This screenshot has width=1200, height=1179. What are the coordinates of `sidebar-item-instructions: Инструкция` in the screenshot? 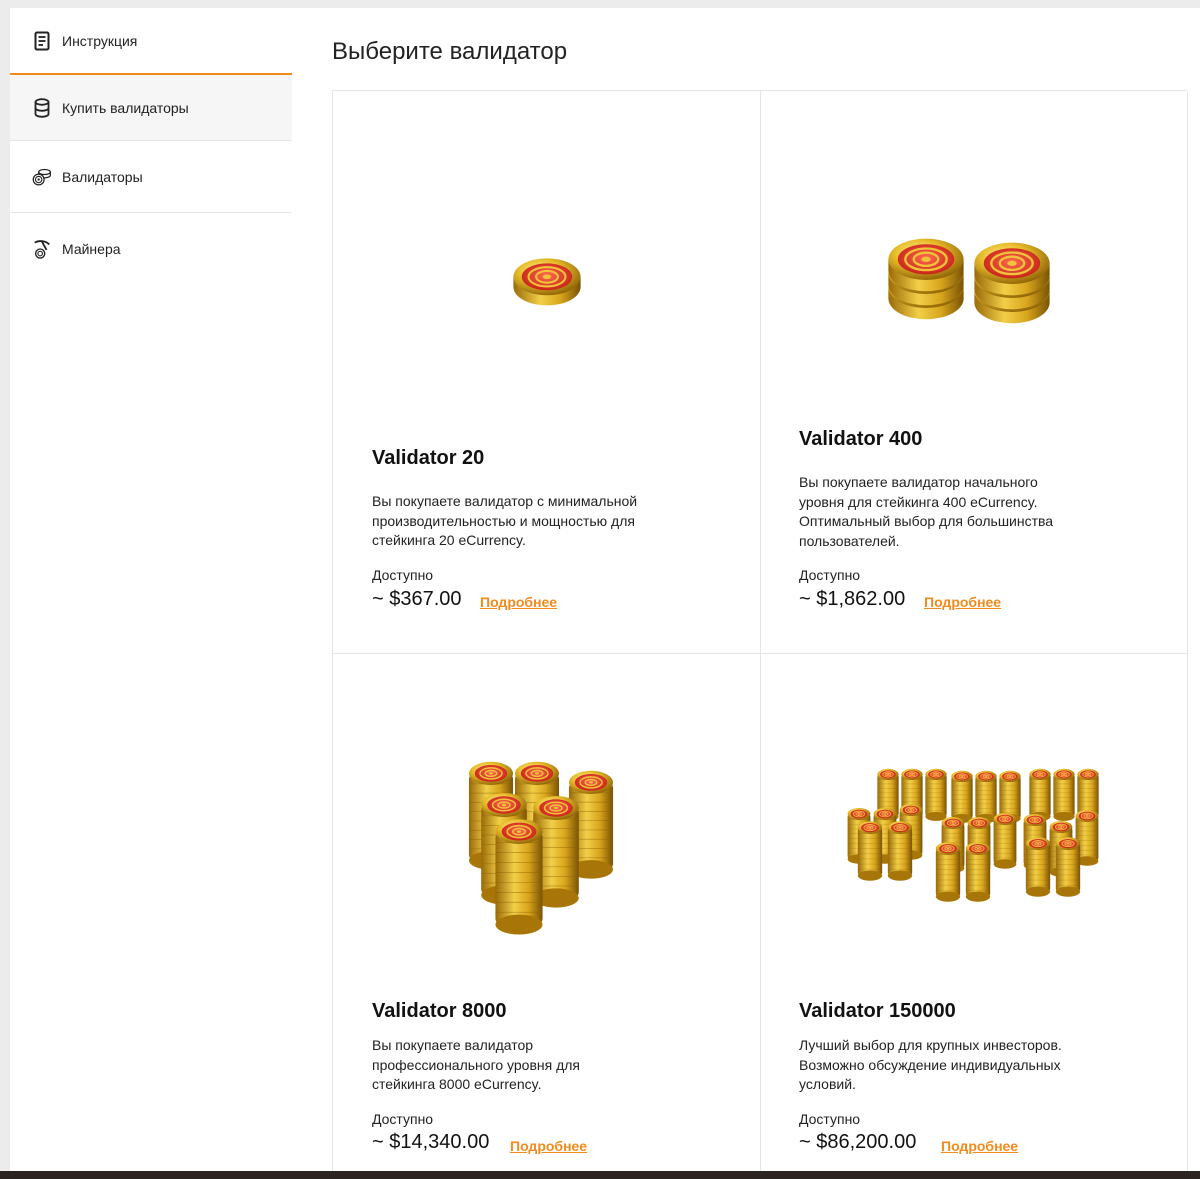 It's located at (151, 41).